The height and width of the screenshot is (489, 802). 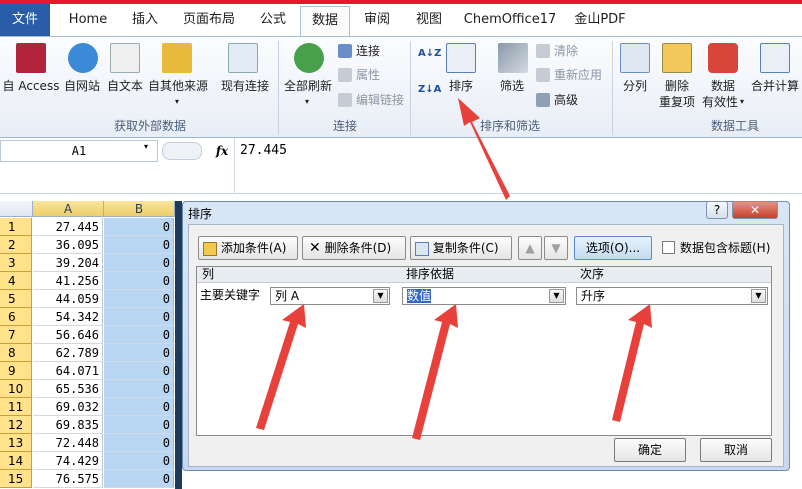 I want to click on ok-button: 确定, so click(x=650, y=450).